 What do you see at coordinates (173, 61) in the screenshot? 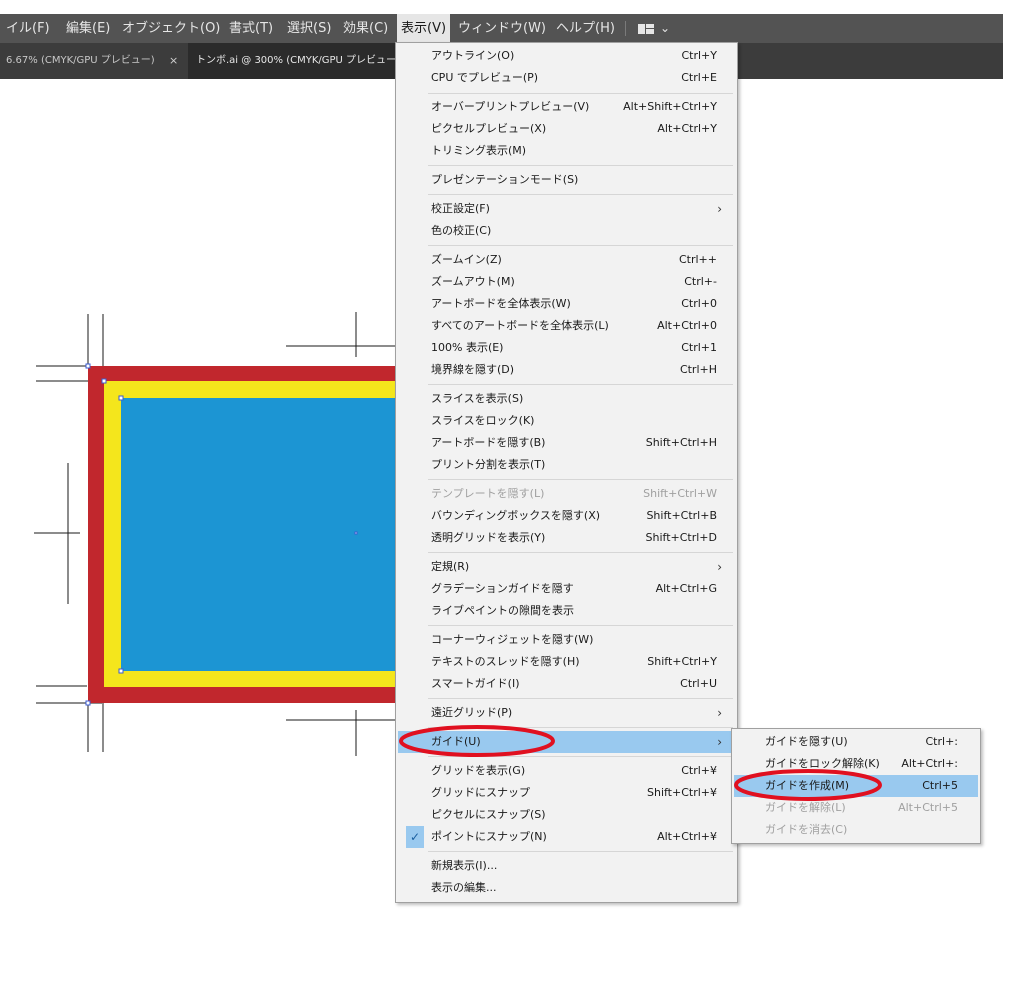
I see `close-icon: ×` at bounding box center [173, 61].